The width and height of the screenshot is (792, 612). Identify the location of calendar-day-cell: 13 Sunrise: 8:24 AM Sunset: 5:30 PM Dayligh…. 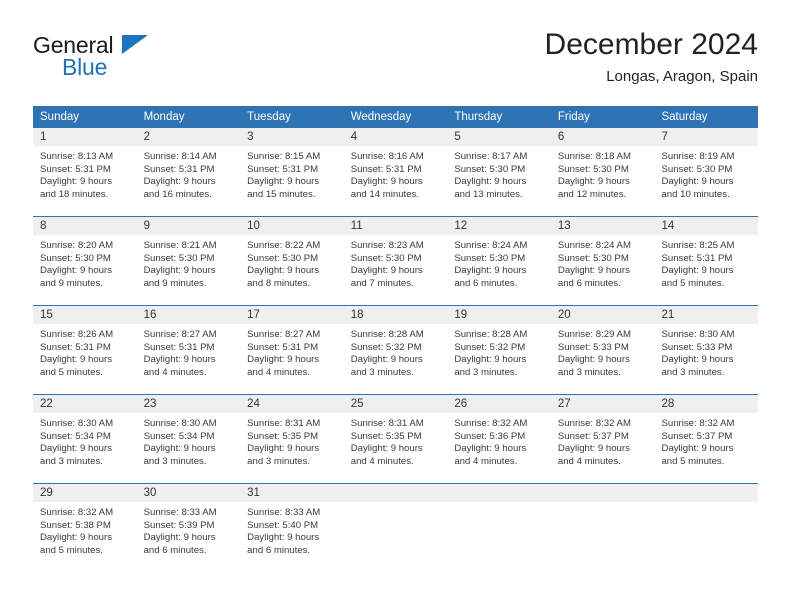
(602, 261).